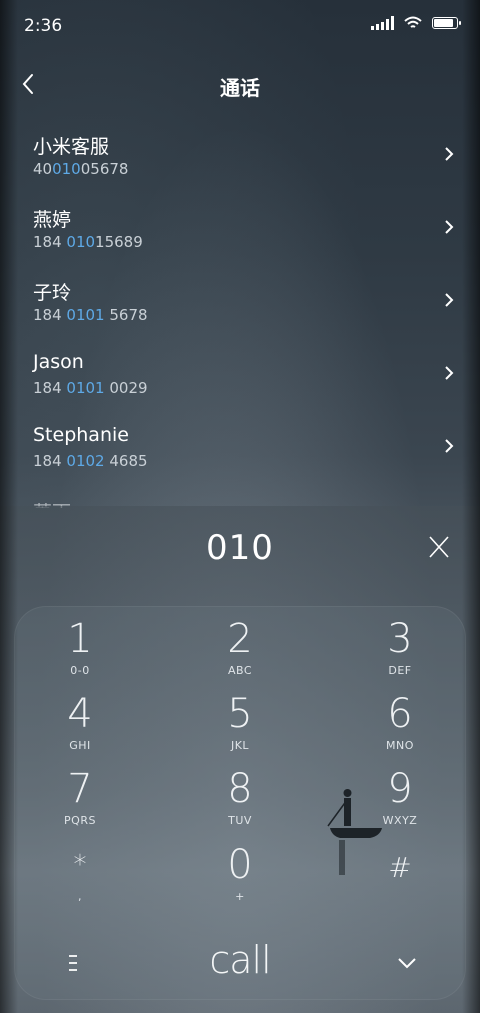 The height and width of the screenshot is (1013, 480). I want to click on menu-button, so click(73, 963).